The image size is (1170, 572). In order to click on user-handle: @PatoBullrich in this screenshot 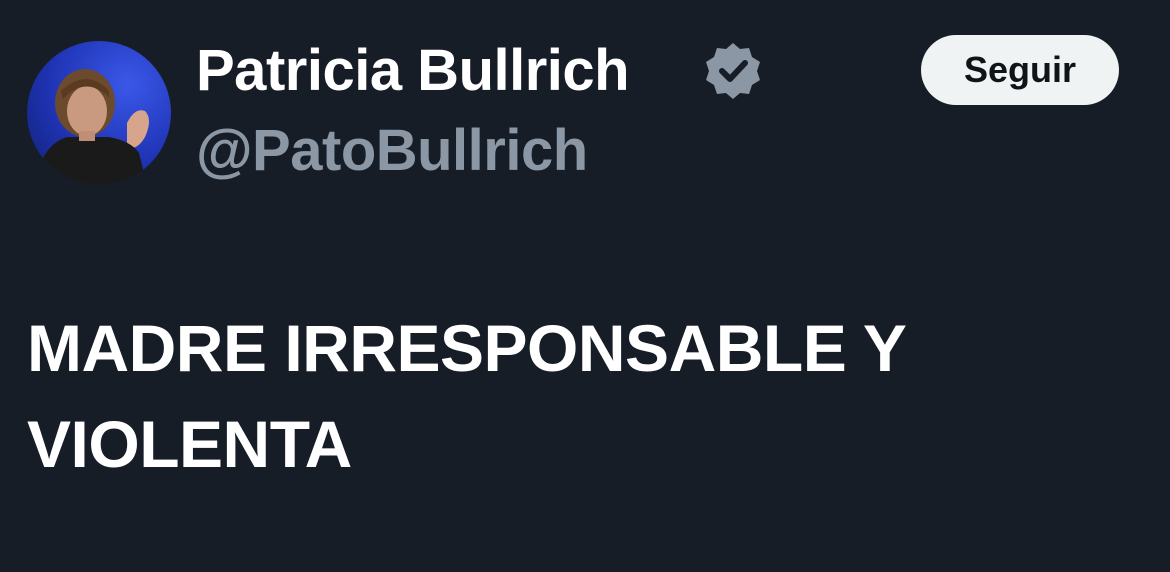, I will do `click(392, 151)`.